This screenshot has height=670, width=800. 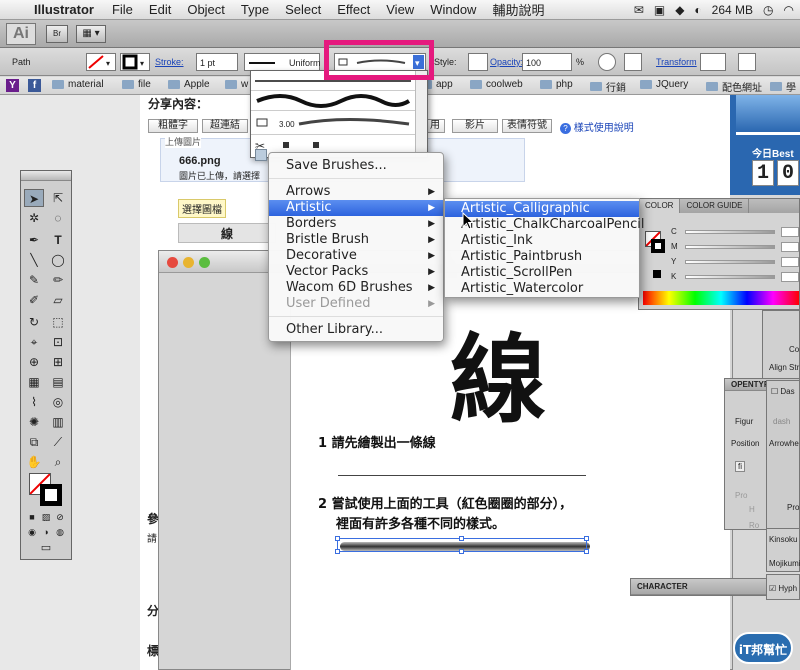 What do you see at coordinates (658, 246) in the screenshot?
I see `color-stroke-icon` at bounding box center [658, 246].